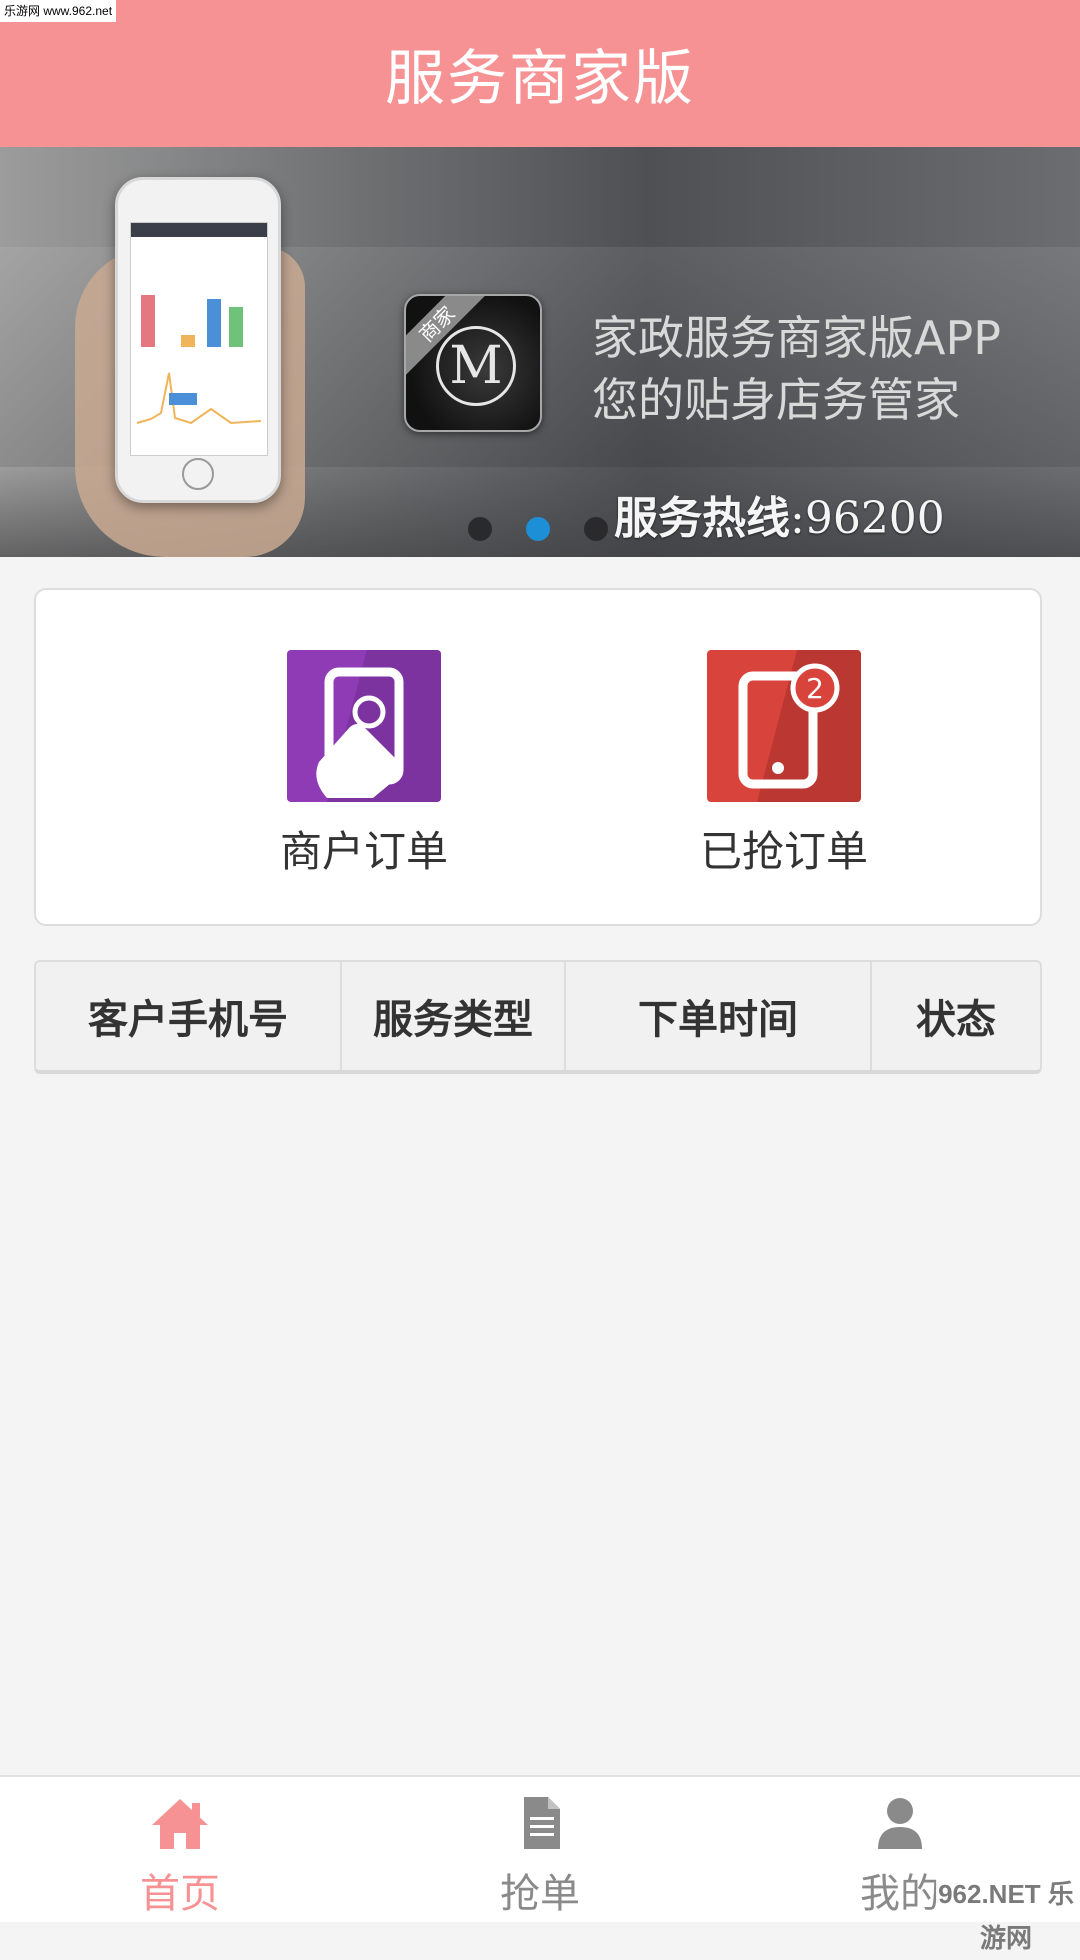  Describe the element at coordinates (900, 1890) in the screenshot. I see `tab-mine-label: 我的` at that location.